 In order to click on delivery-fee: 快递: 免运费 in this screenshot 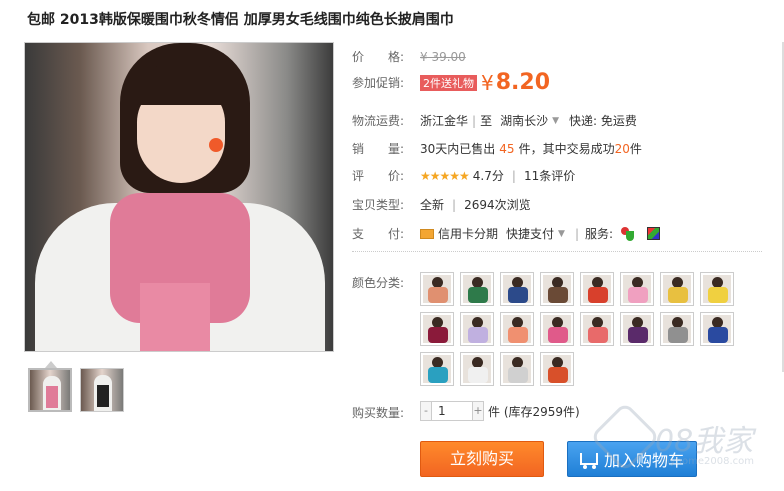, I will do `click(603, 121)`.